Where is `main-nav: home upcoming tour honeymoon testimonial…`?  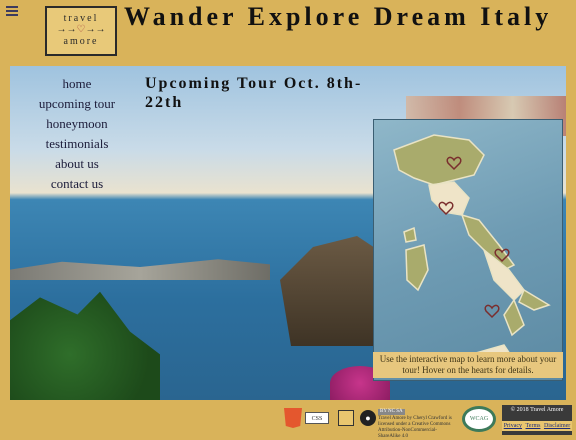 main-nav: home upcoming tour honeymoon testimonial… is located at coordinates (77, 134).